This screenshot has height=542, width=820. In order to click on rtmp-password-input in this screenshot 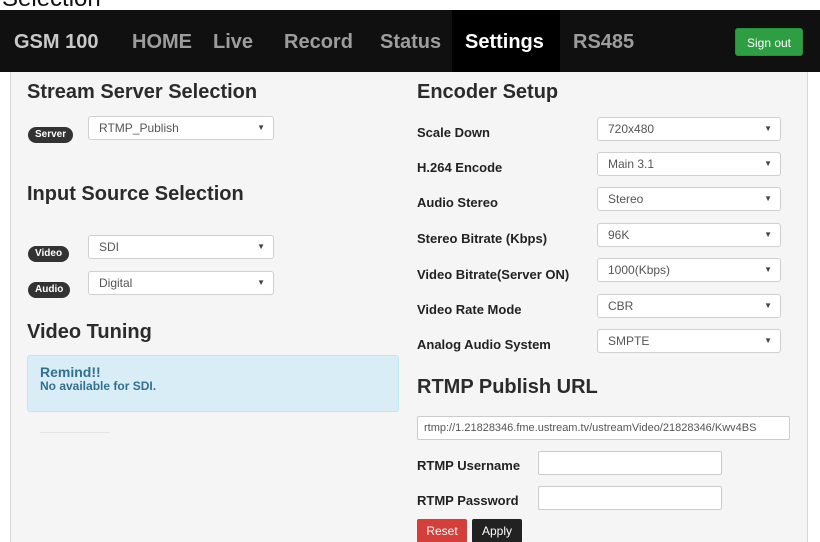, I will do `click(630, 498)`.